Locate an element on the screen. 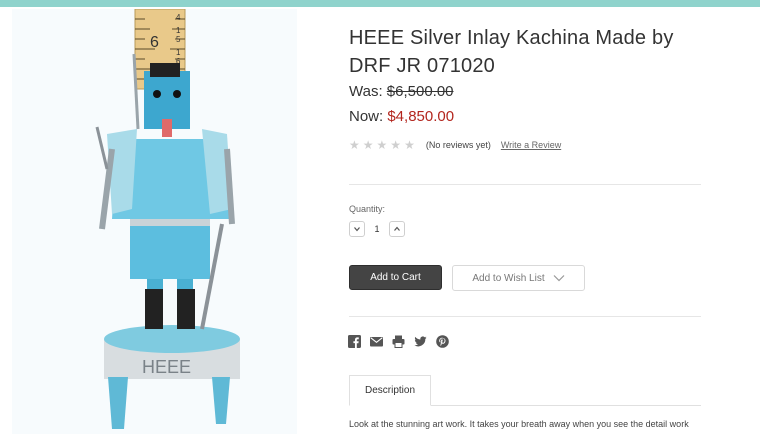  share-icons is located at coordinates (398, 341).